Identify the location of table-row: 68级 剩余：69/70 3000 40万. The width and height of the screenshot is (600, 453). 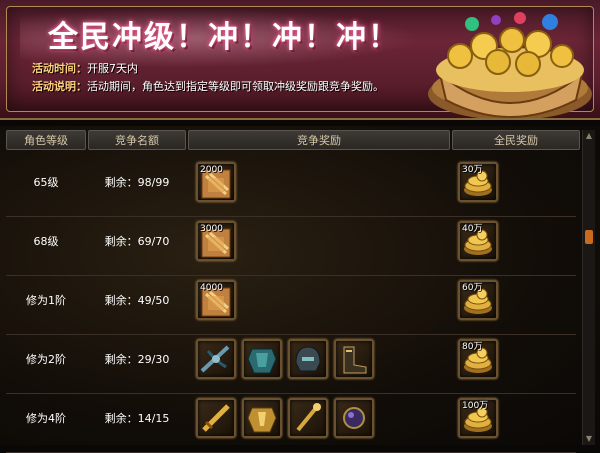
(291, 246).